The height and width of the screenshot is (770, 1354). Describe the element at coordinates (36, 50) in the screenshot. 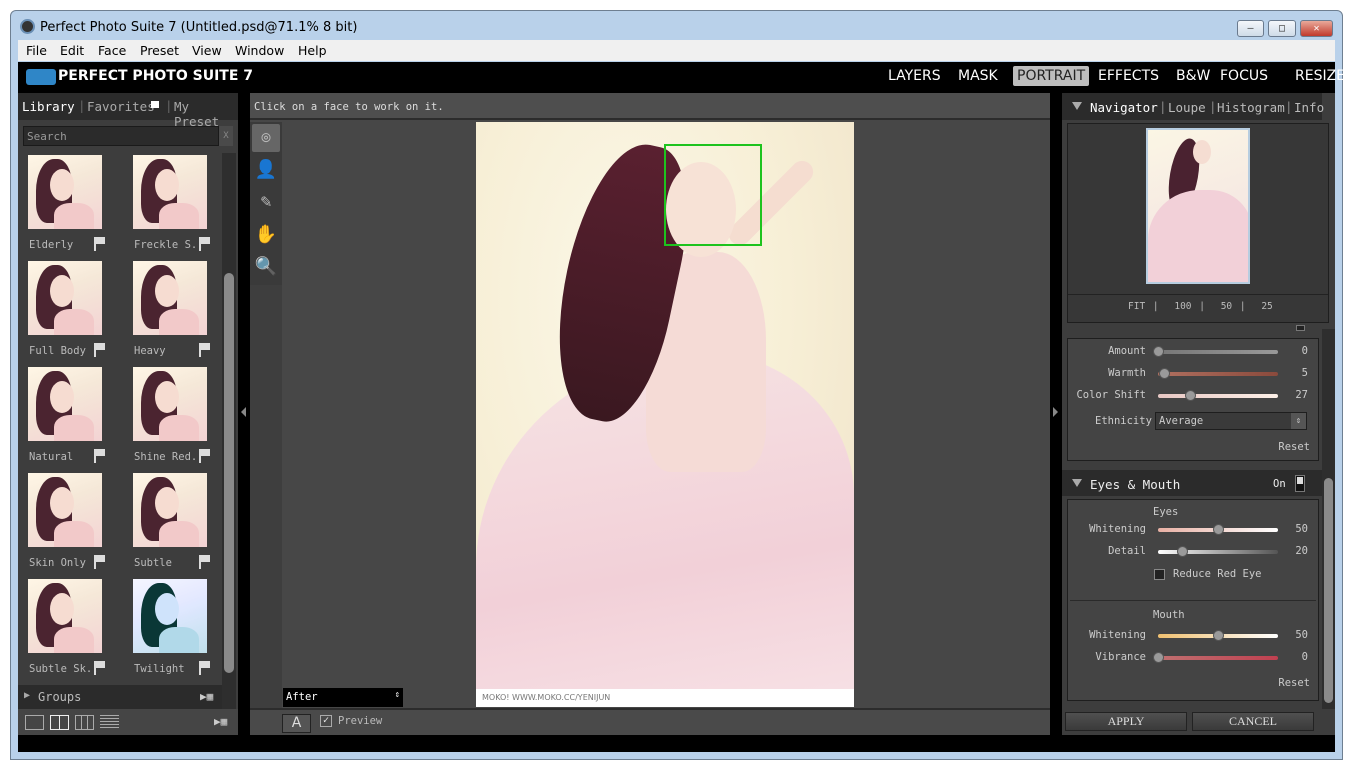

I see `menu-file: File` at that location.